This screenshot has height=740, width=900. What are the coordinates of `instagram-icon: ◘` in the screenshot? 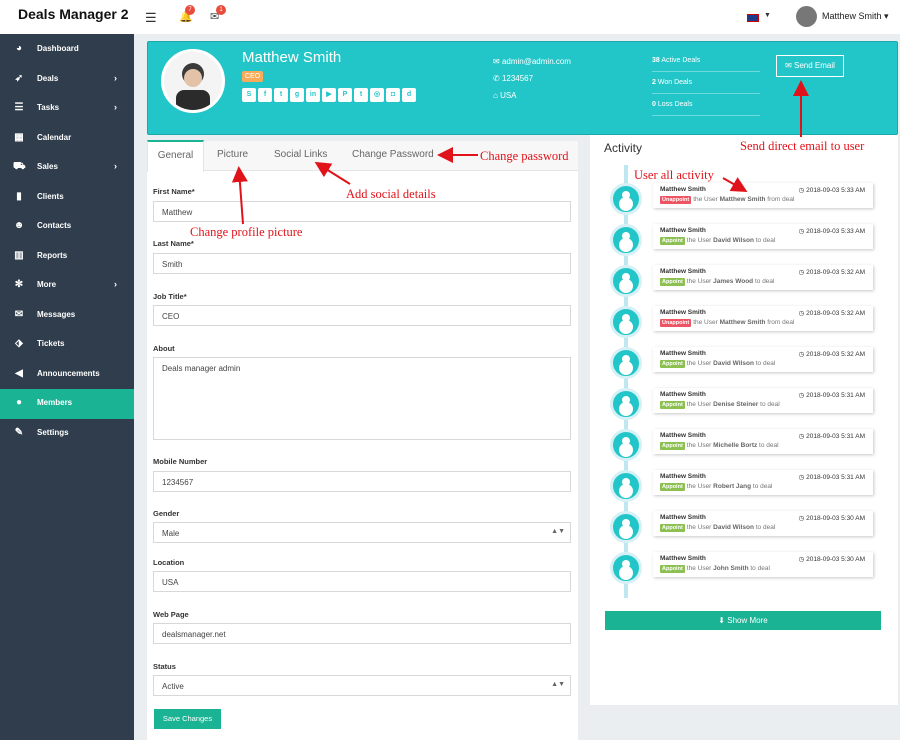 It's located at (393, 95).